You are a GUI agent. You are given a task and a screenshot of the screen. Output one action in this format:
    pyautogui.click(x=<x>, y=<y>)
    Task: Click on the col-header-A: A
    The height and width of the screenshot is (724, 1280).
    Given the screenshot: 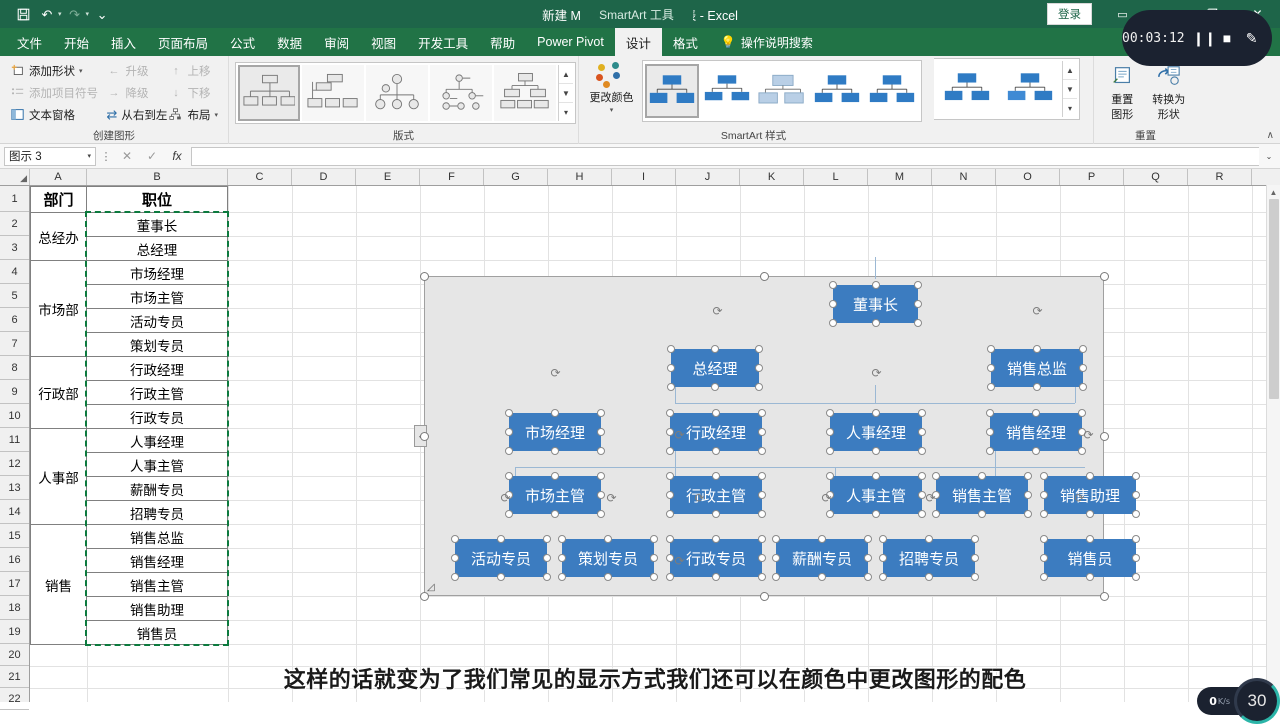 What is the action you would take?
    pyautogui.click(x=58, y=177)
    